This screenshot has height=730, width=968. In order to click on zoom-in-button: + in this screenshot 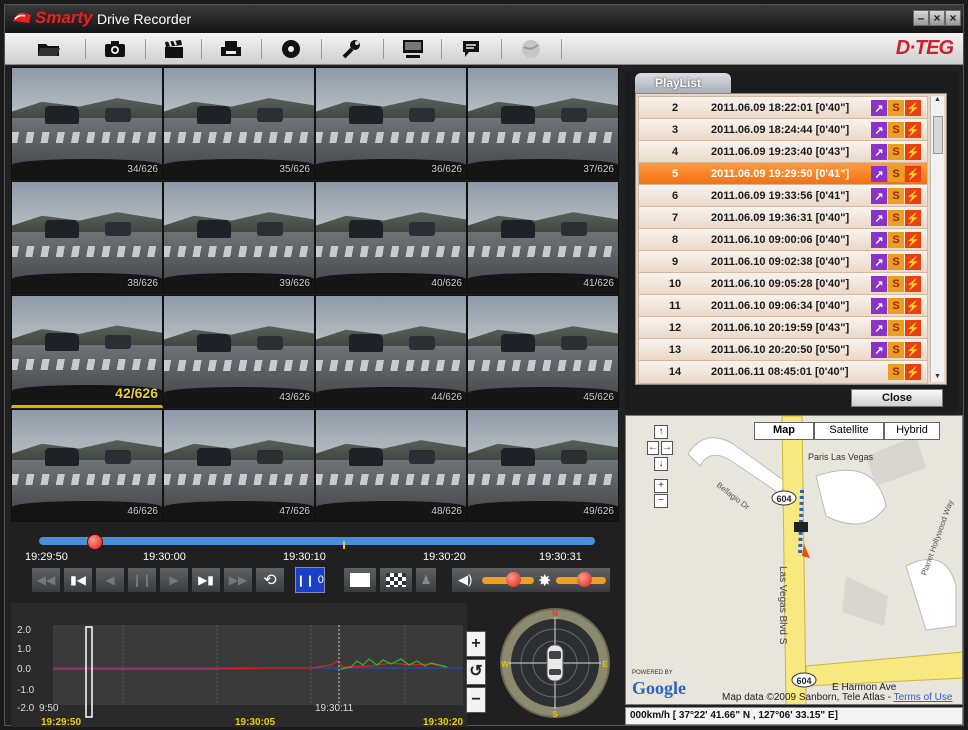, I will do `click(476, 644)`.